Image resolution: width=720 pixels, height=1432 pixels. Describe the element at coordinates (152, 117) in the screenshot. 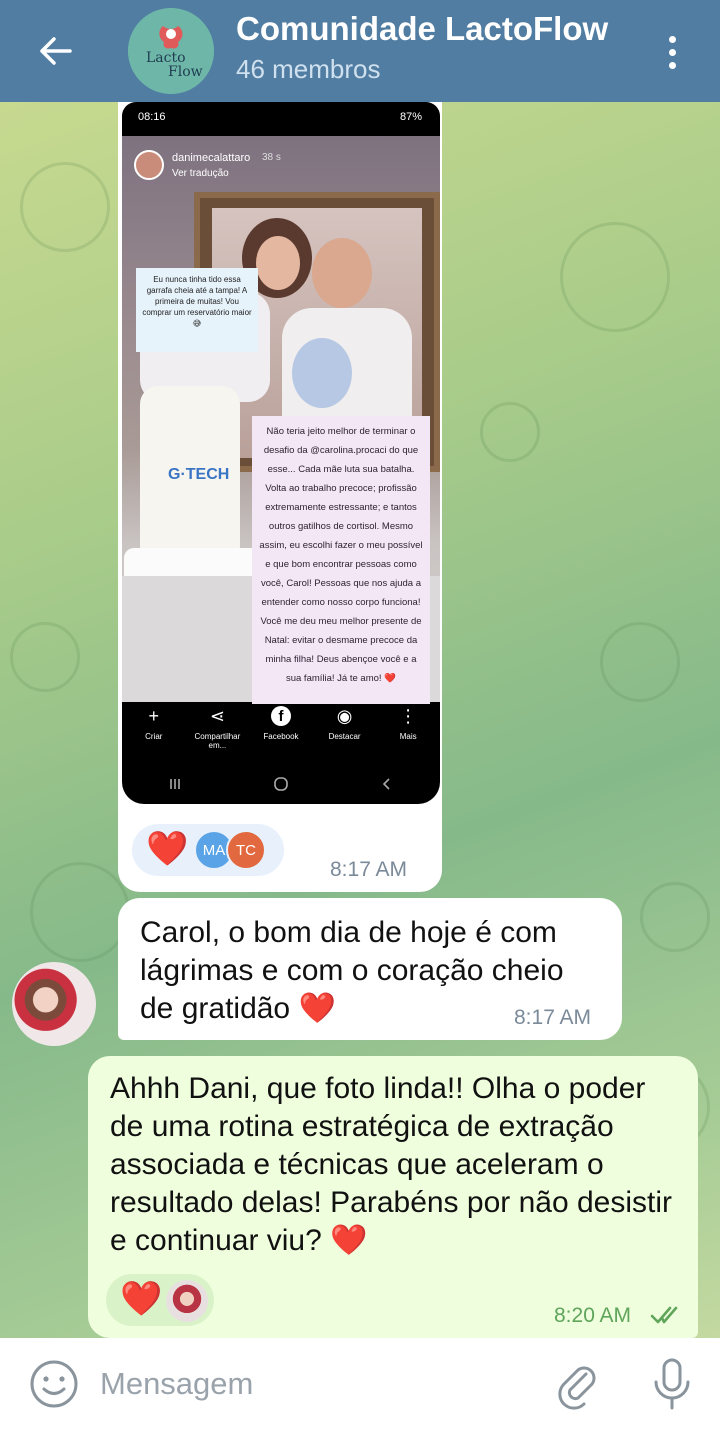

I see `status-time: 08:16` at that location.